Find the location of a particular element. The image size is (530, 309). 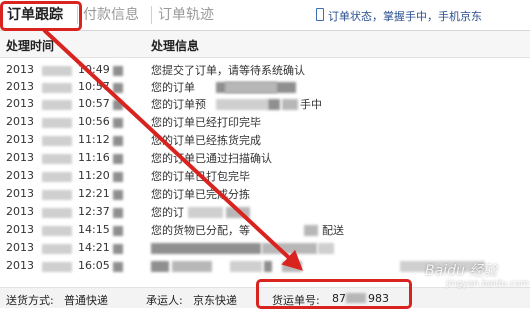

table-row: 2013 10:57 您的订单预 手中 is located at coordinates (265, 104).